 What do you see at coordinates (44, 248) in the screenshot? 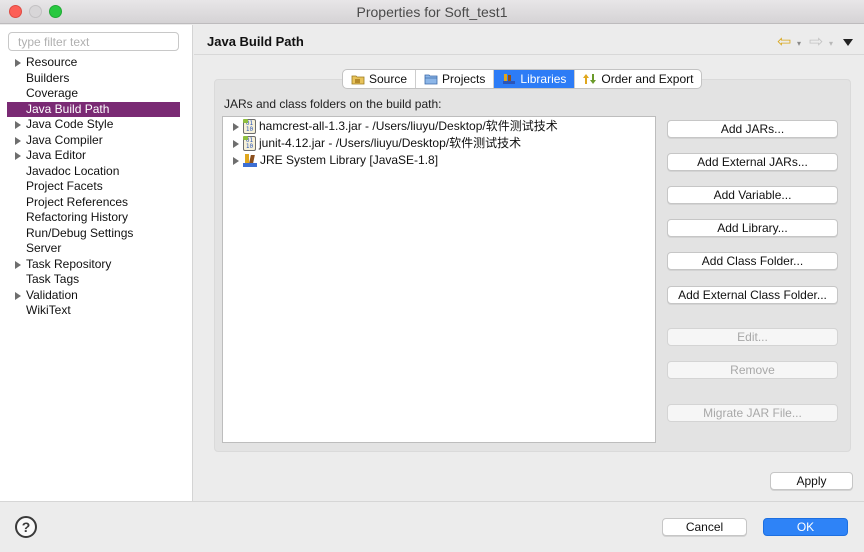
I see `sidebar-item-label: Server` at bounding box center [44, 248].